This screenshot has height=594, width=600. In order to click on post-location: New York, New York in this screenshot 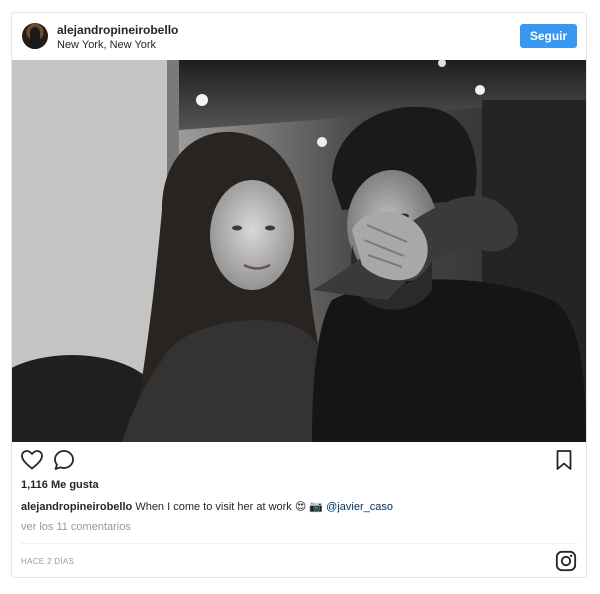, I will do `click(106, 45)`.